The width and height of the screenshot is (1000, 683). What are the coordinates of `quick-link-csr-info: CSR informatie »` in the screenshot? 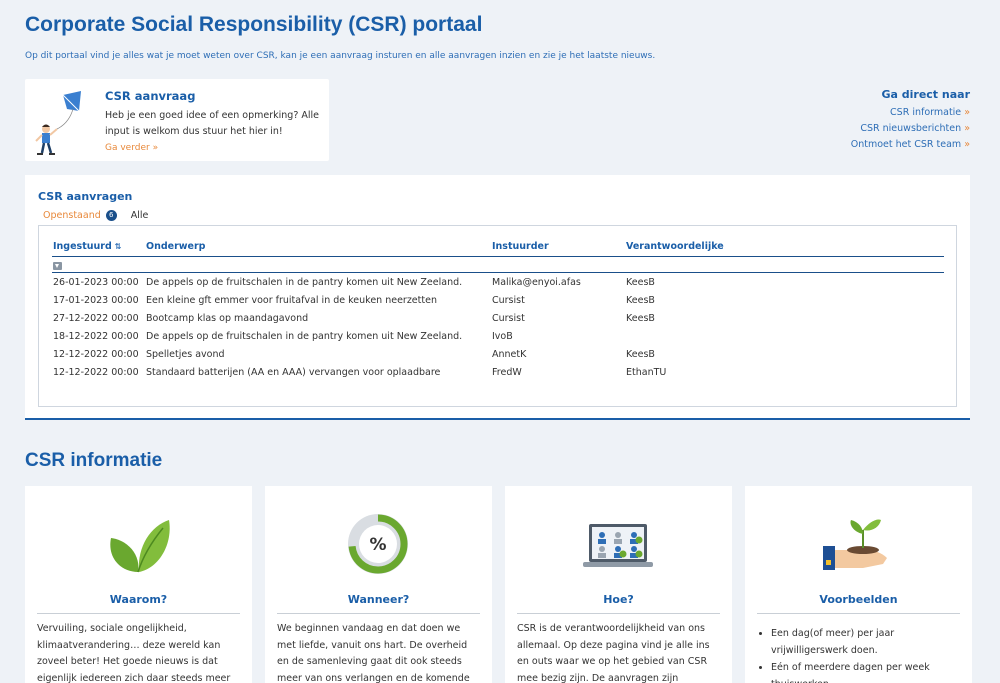 It's located at (910, 113).